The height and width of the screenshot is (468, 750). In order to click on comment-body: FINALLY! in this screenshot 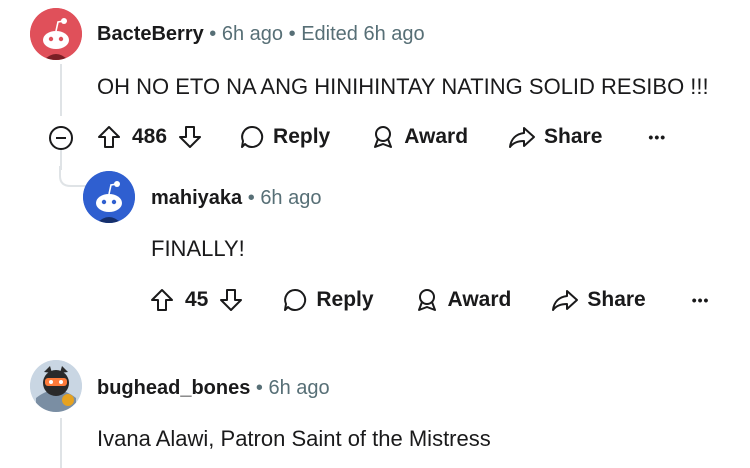, I will do `click(198, 248)`.